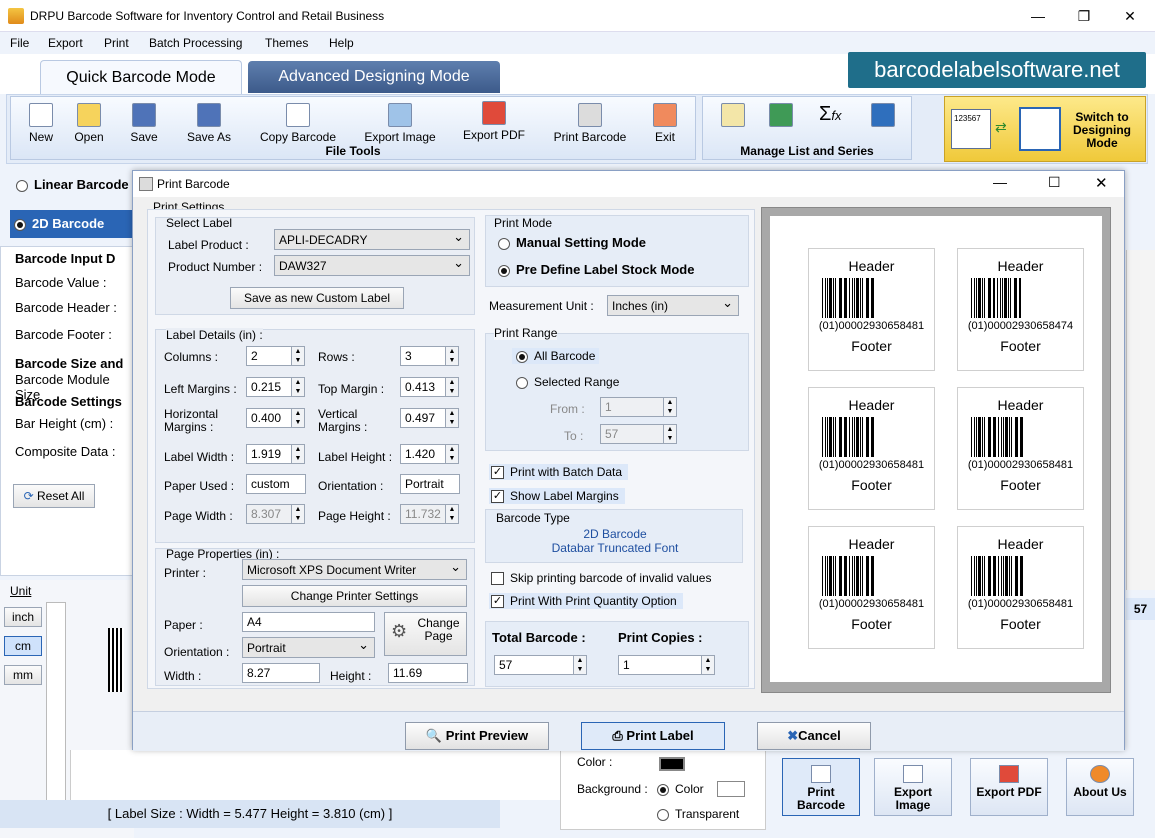 Image resolution: width=1155 pixels, height=838 pixels. What do you see at coordinates (452, 454) in the screenshot?
I see `label-height-spinner: ▲ ▼` at bounding box center [452, 454].